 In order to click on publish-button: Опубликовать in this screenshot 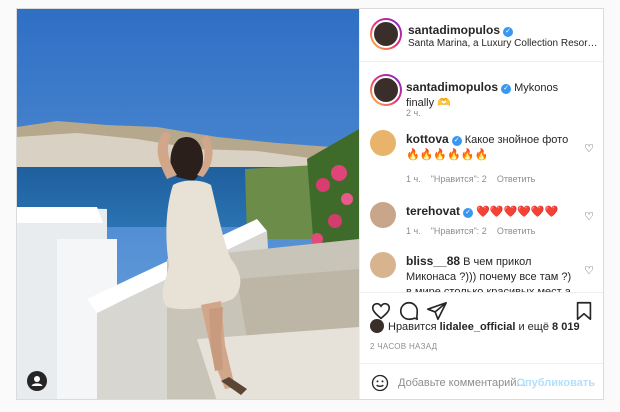, I will do `click(555, 383)`.